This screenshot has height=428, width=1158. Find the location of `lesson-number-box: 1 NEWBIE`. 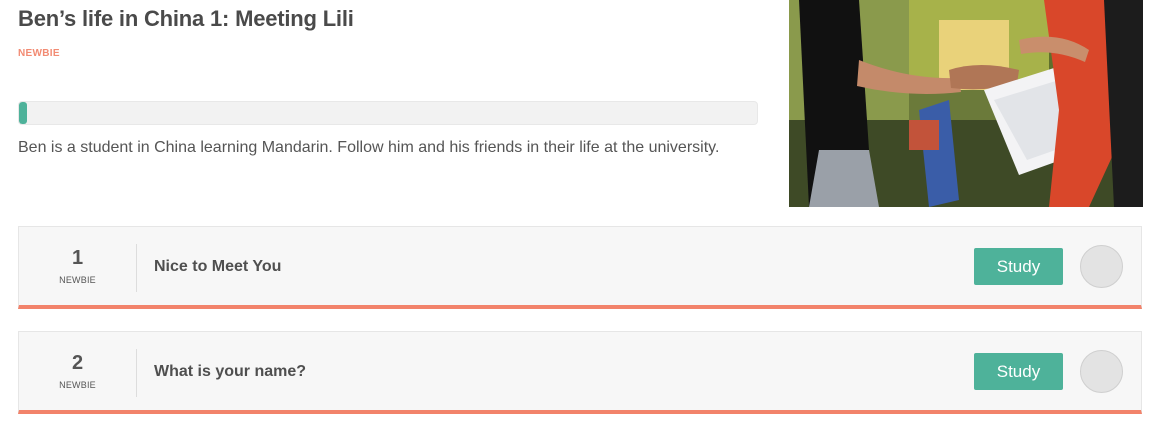

lesson-number-box: 1 NEWBIE is located at coordinates (77, 266).